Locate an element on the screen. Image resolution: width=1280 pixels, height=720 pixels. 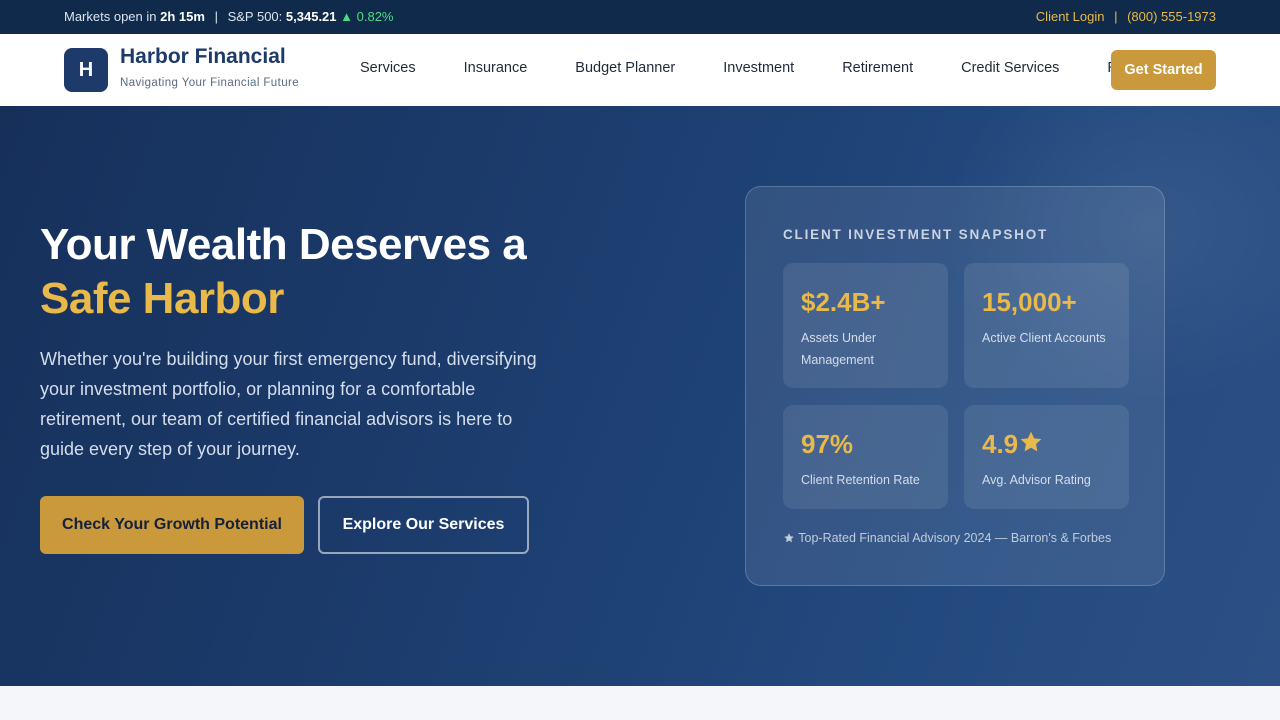
stat-card-rating: 4.9 Avg. Advisor Rating is located at coordinates (1046, 457).